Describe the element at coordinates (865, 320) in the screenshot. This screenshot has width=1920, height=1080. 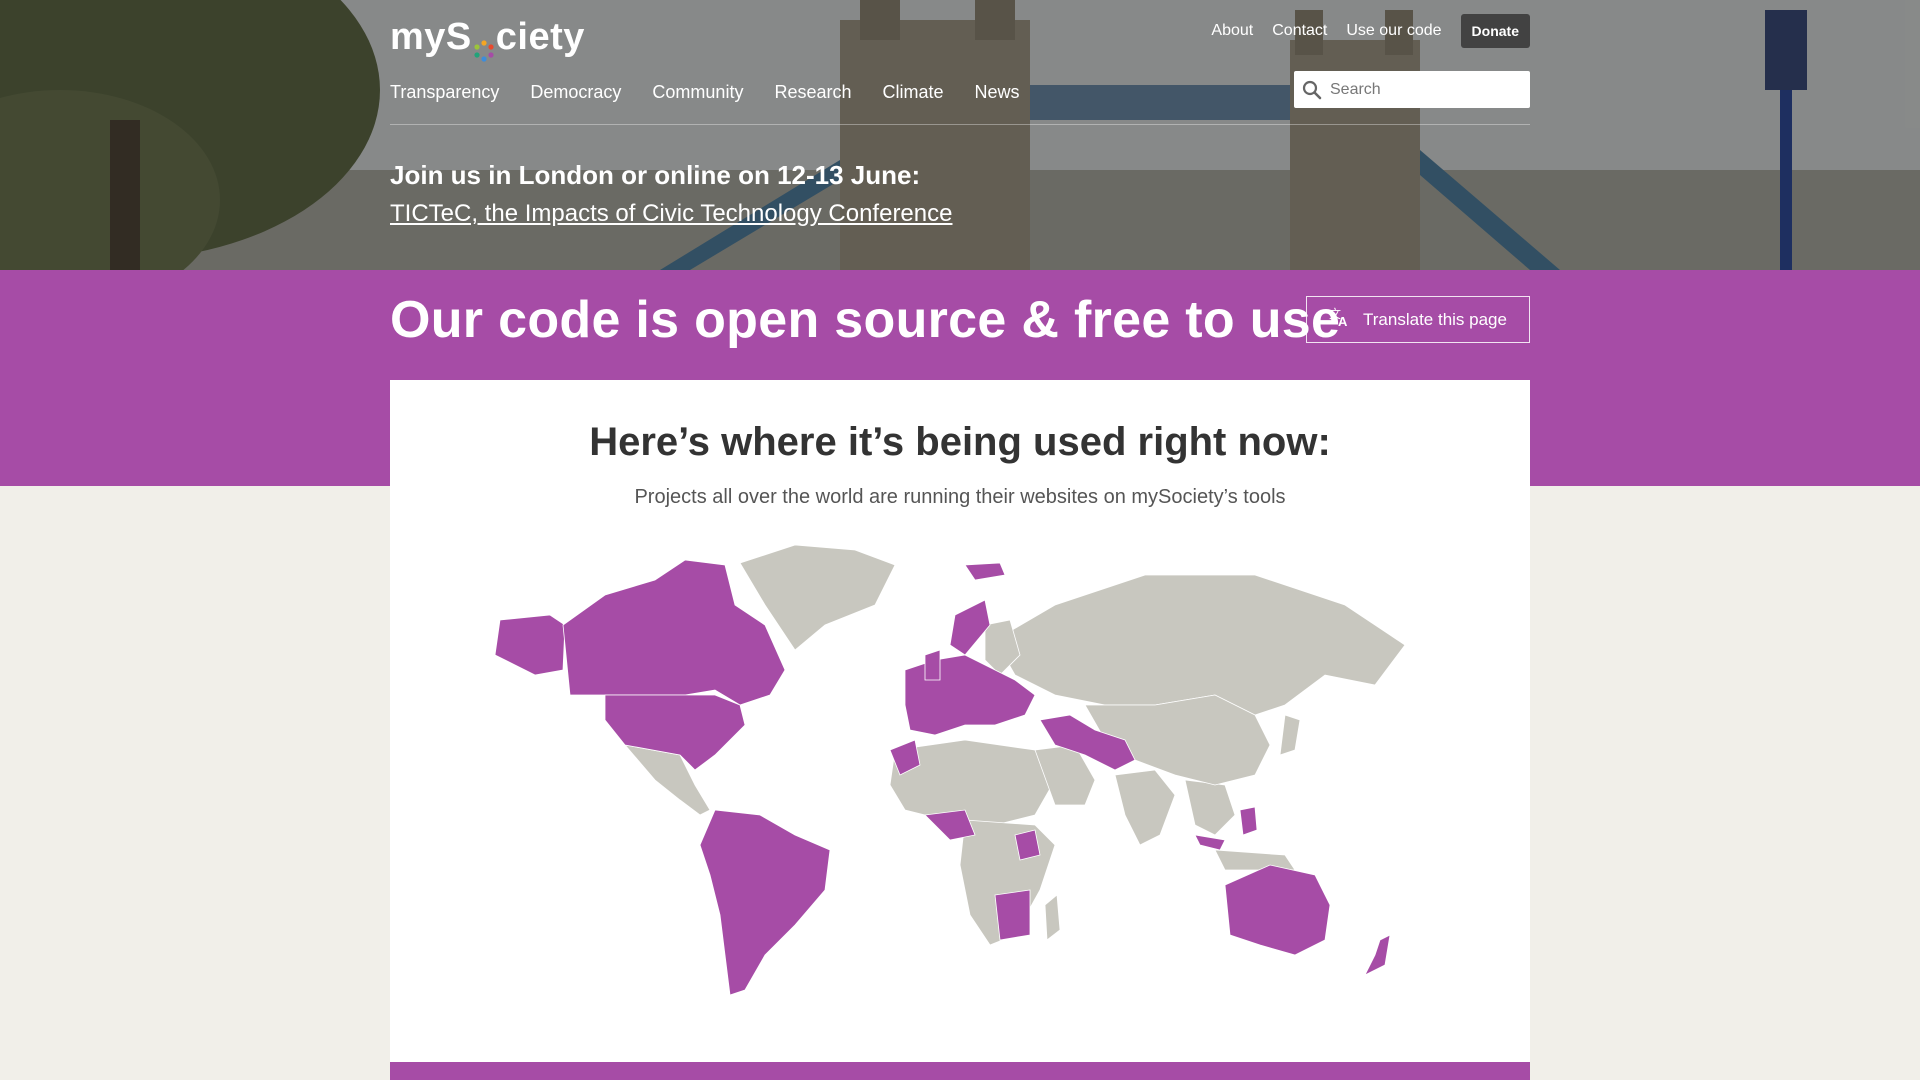
I see `page-title: Our code is open source & free to use` at that location.